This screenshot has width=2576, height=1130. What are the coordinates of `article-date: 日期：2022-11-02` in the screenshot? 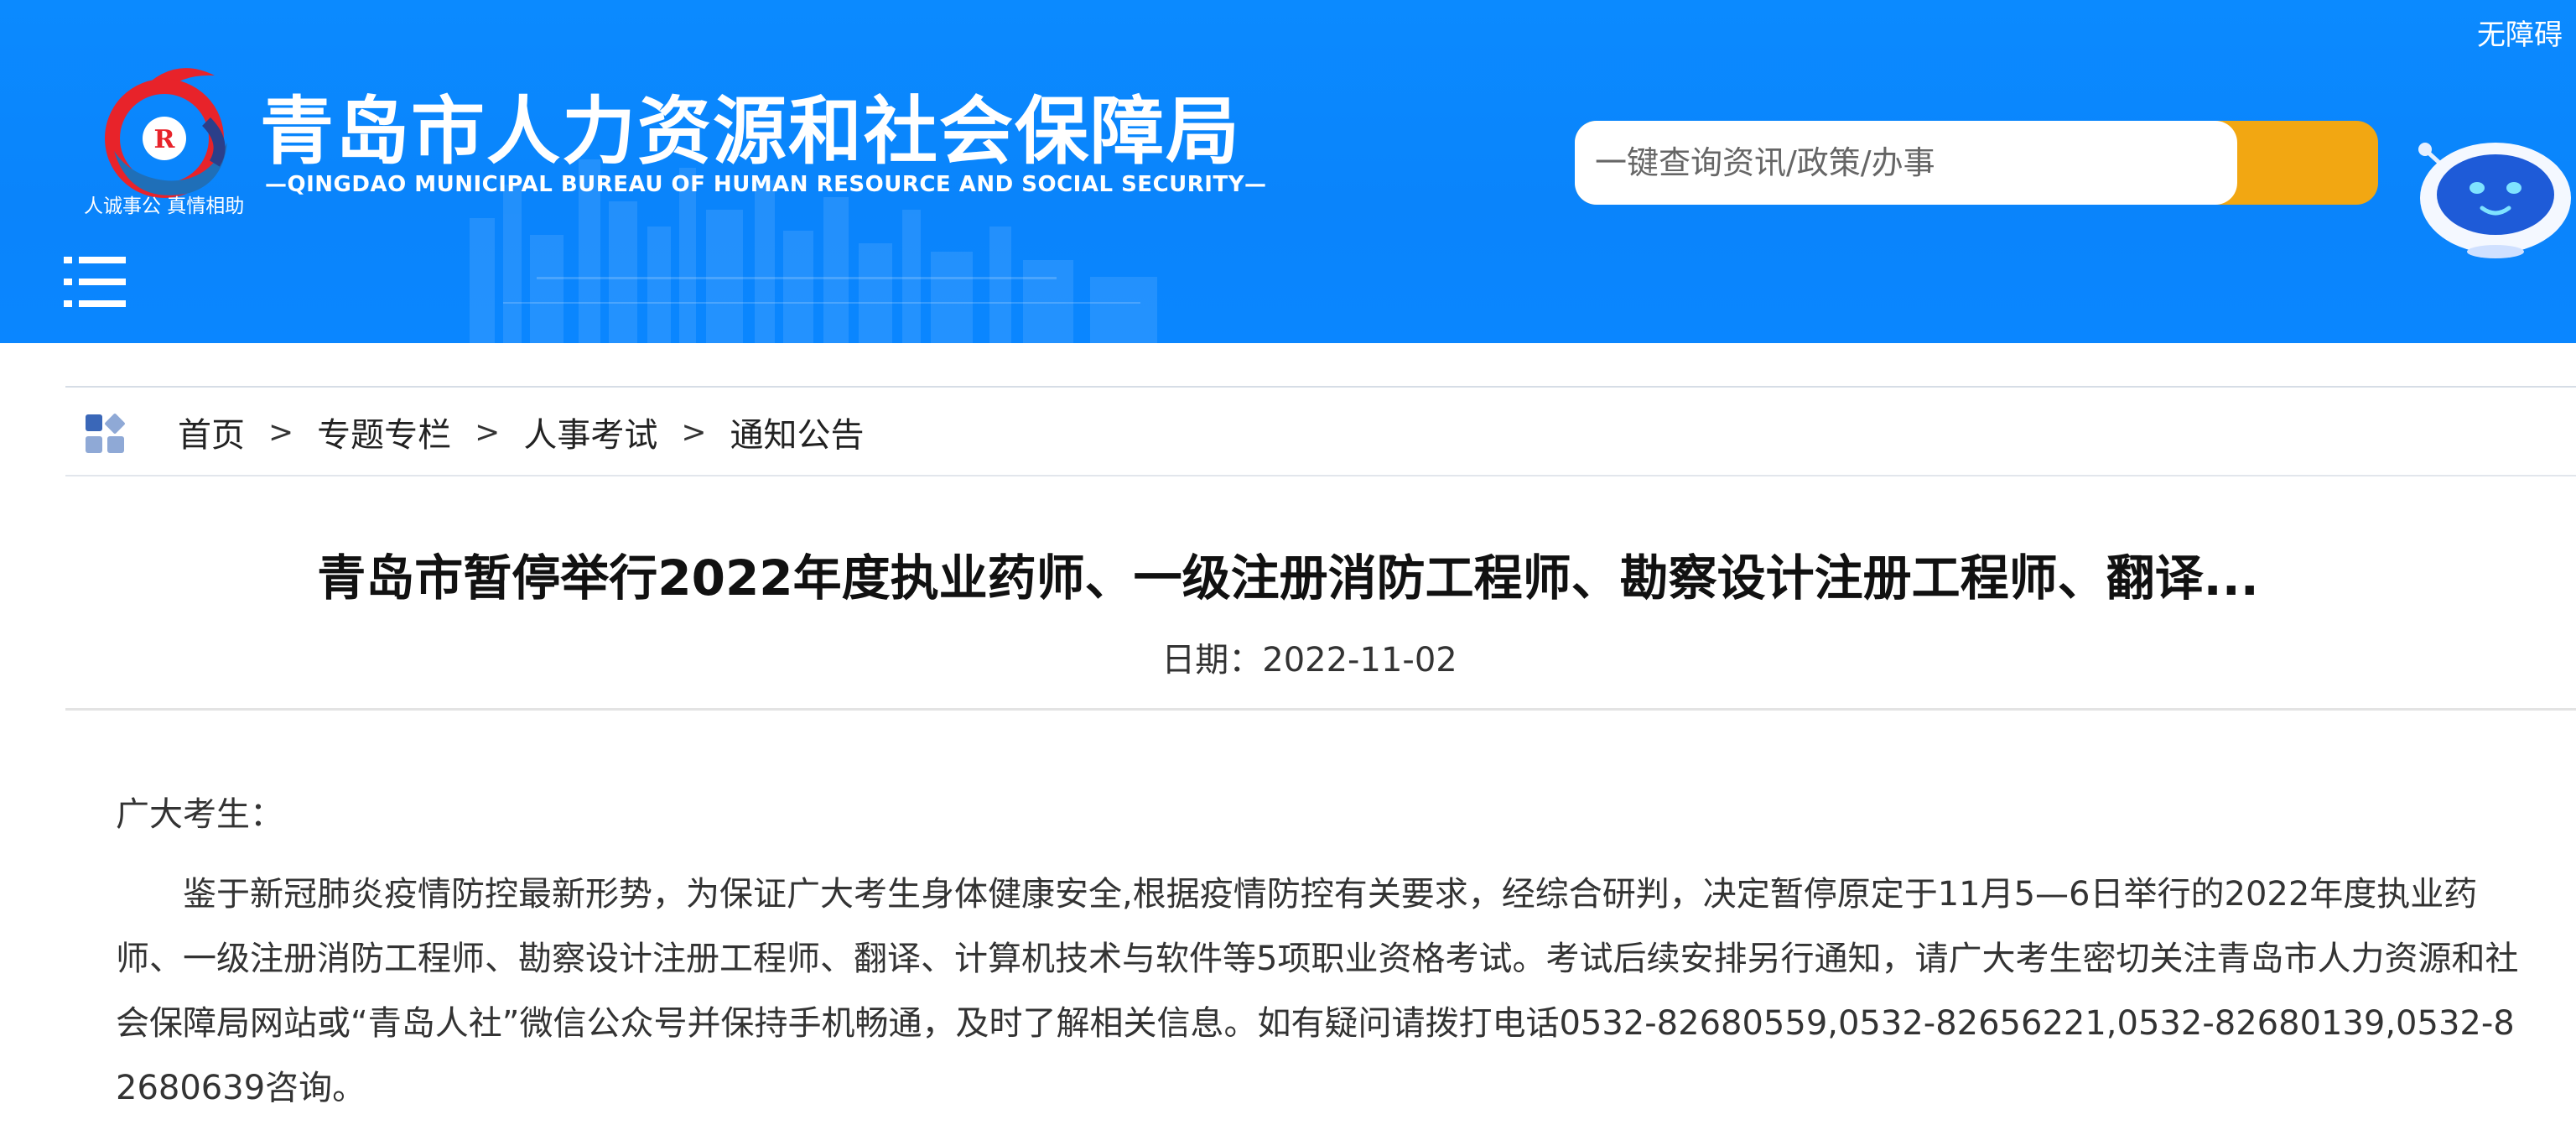 It's located at (1309, 660).